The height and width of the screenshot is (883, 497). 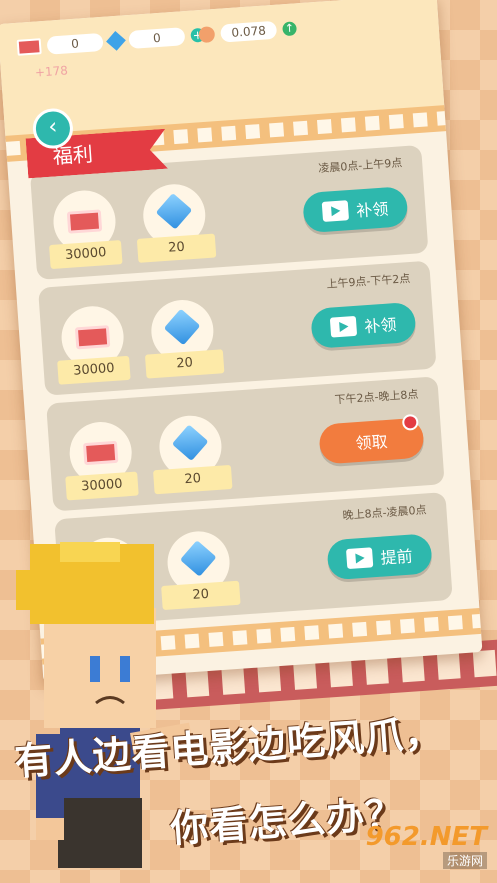 I want to click on time-range: 晚上8点-凌晨0点, so click(x=384, y=513).